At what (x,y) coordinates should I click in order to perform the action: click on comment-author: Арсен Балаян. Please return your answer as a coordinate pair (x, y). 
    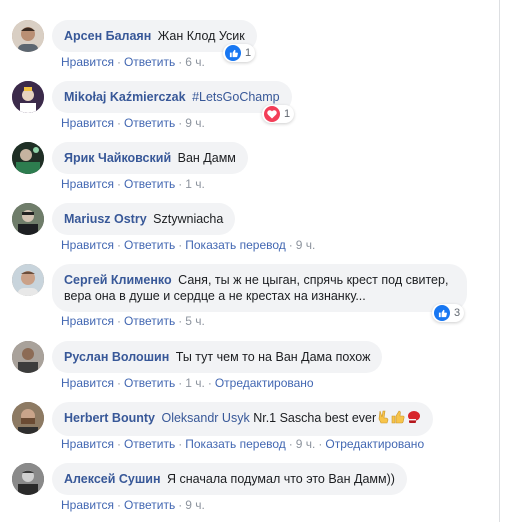
    Looking at the image, I should click on (107, 36).